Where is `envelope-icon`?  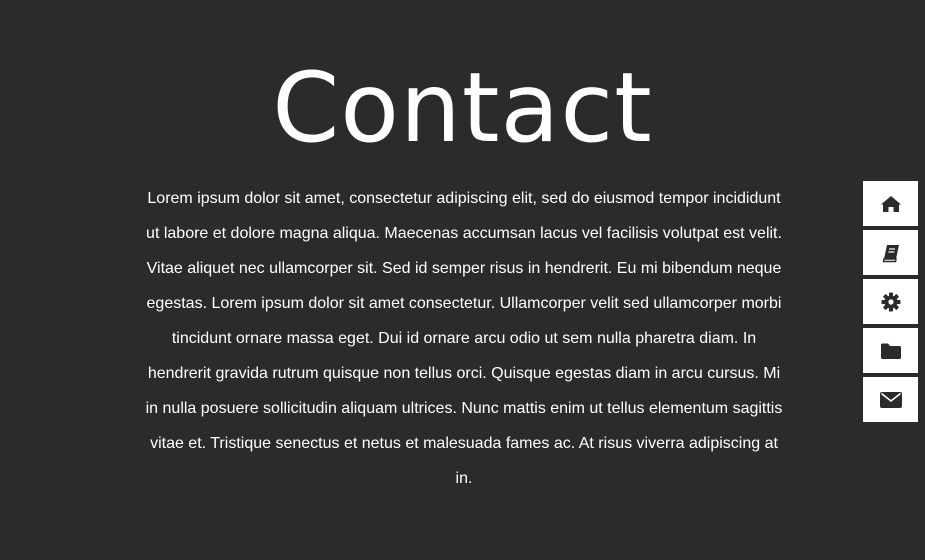
envelope-icon is located at coordinates (890, 399).